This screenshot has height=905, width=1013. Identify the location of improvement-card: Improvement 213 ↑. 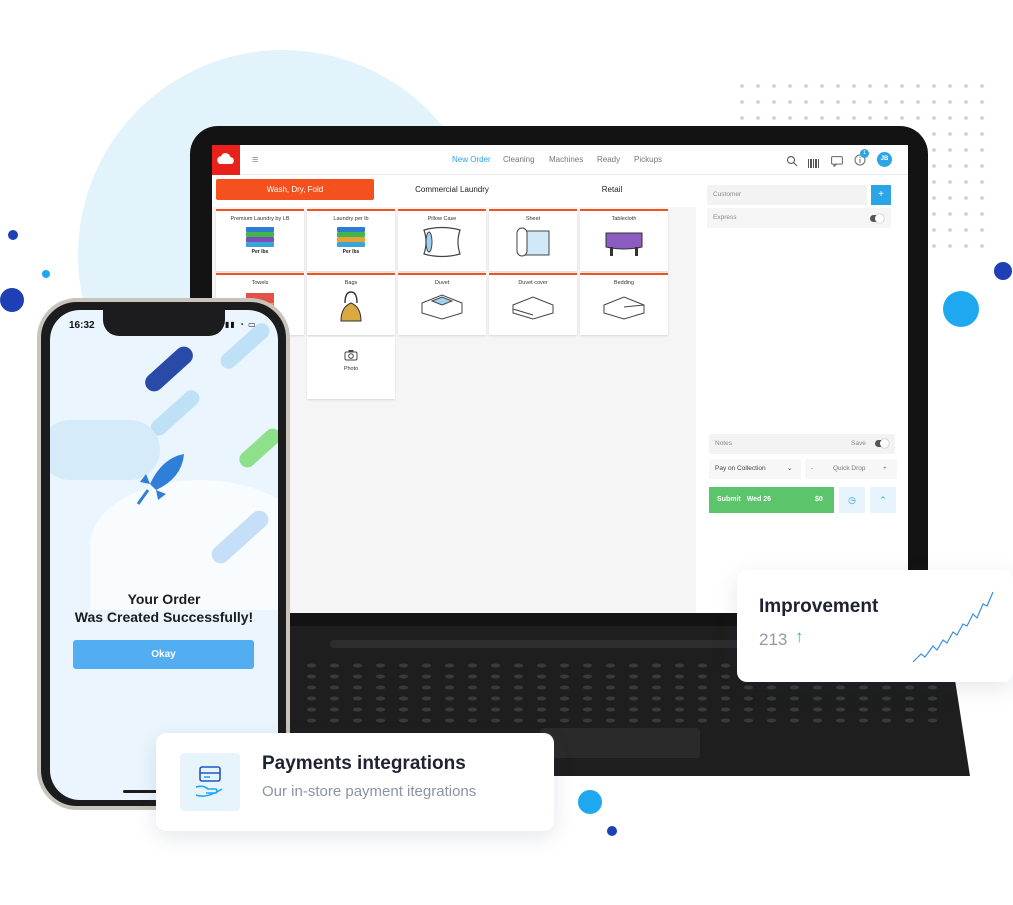
(875, 626).